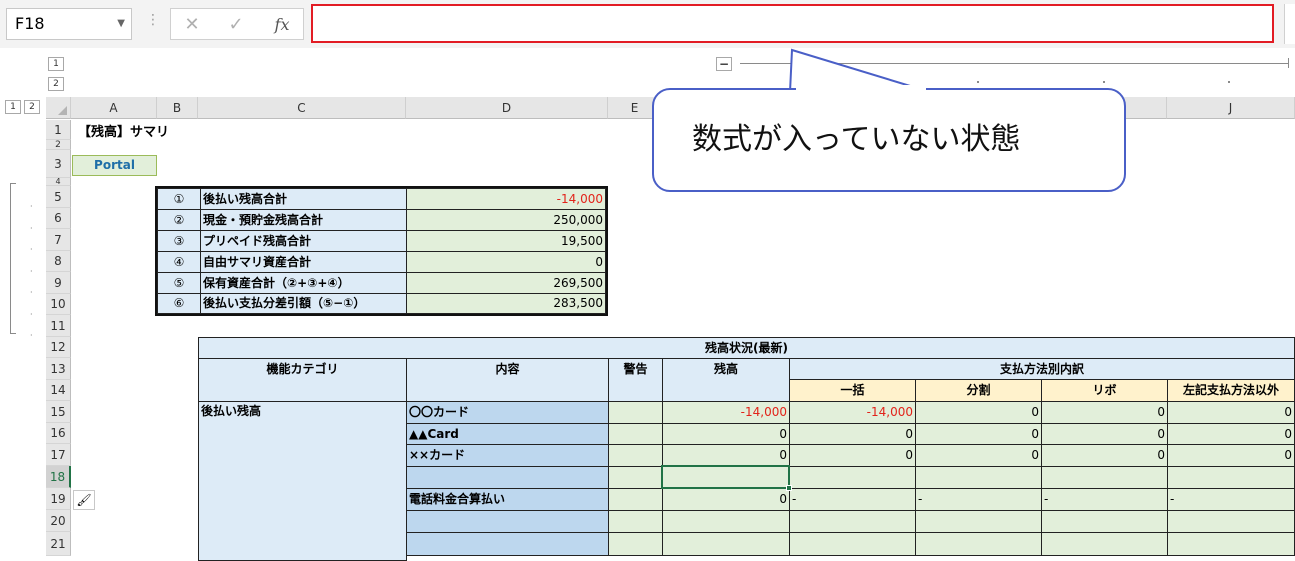  I want to click on installment-cell: -, so click(978, 499).